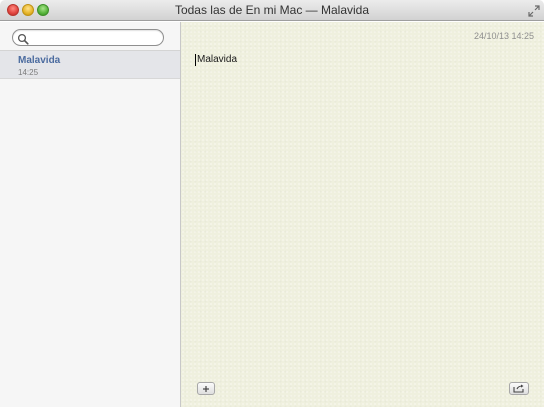  I want to click on share-icon, so click(519, 388).